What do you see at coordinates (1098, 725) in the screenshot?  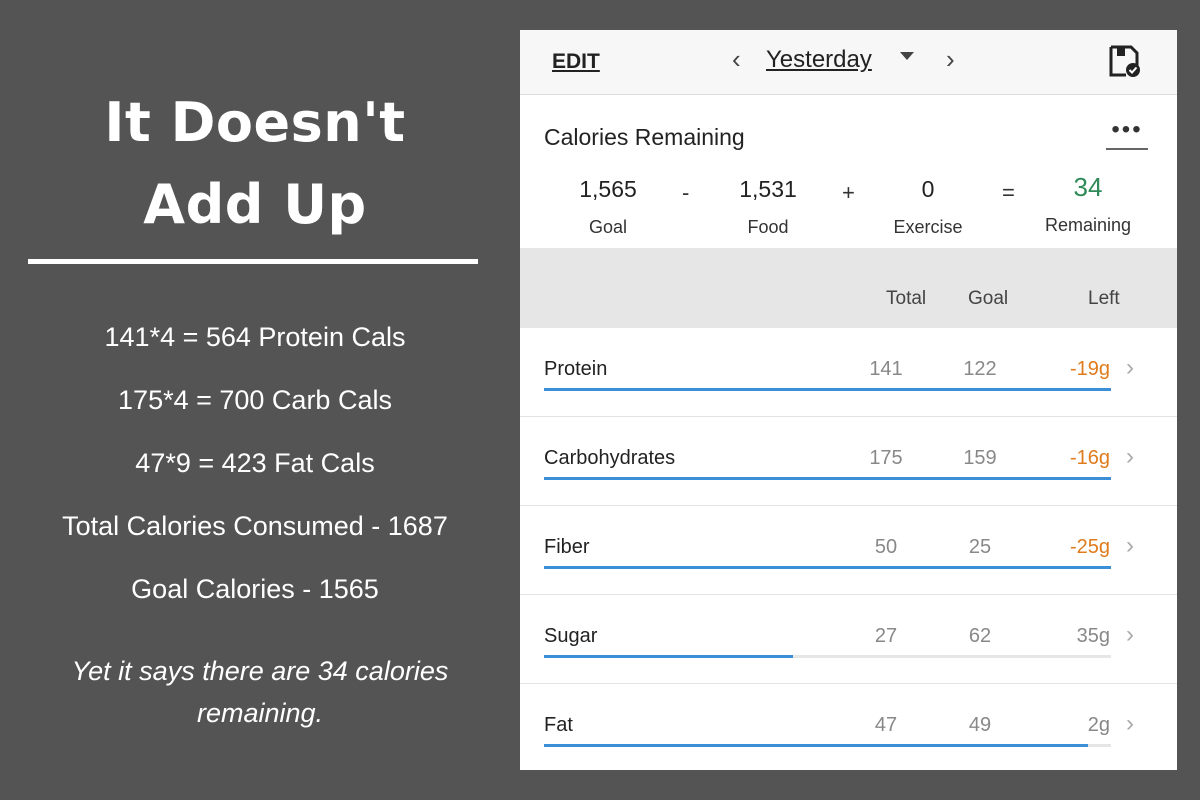 I see `nutrient-left: 2g` at bounding box center [1098, 725].